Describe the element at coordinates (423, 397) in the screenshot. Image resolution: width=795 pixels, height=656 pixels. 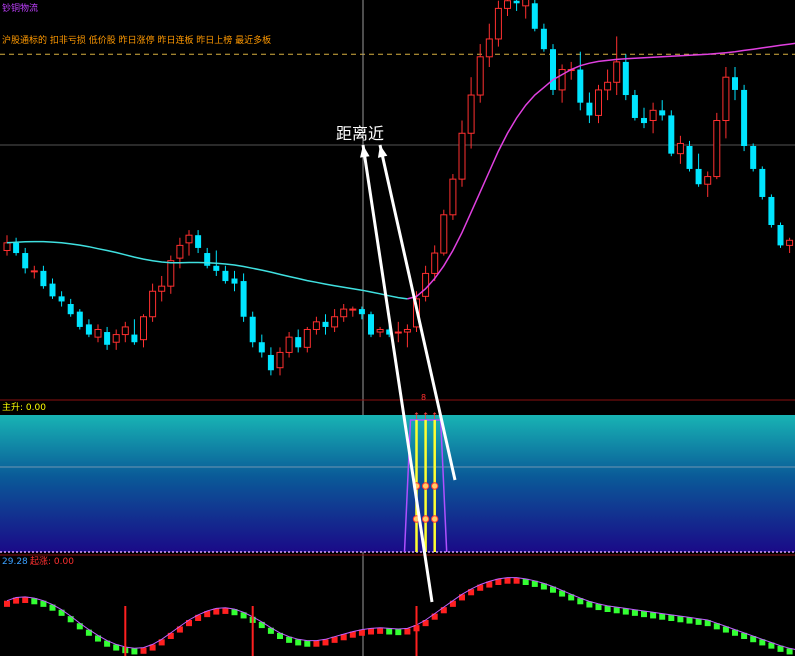
I see `panel2-marker: 8` at that location.